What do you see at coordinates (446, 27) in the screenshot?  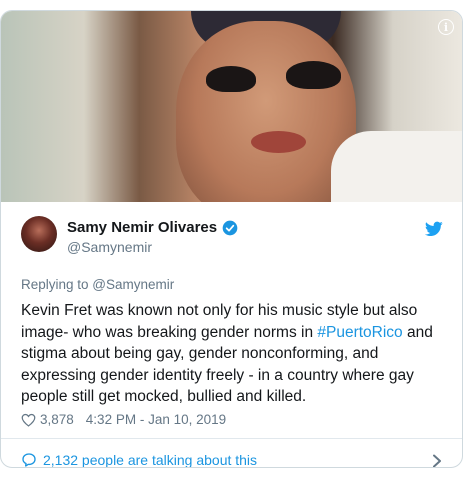 I see `info-icon: i` at bounding box center [446, 27].